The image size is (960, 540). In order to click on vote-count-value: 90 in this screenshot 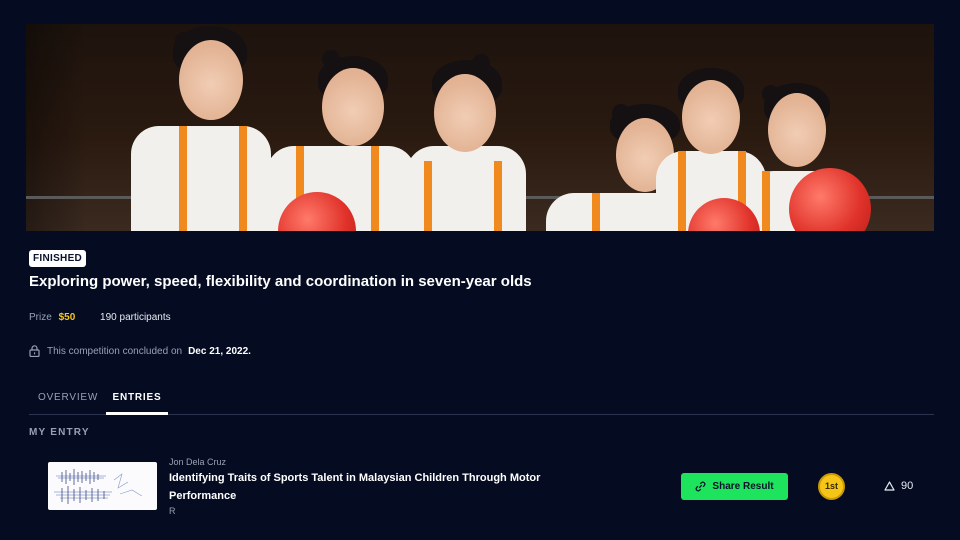, I will do `click(907, 486)`.